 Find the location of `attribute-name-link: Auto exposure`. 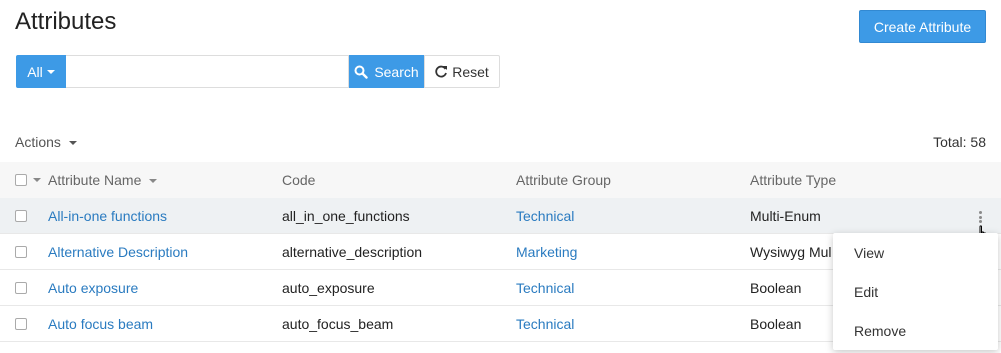

attribute-name-link: Auto exposure is located at coordinates (165, 288).